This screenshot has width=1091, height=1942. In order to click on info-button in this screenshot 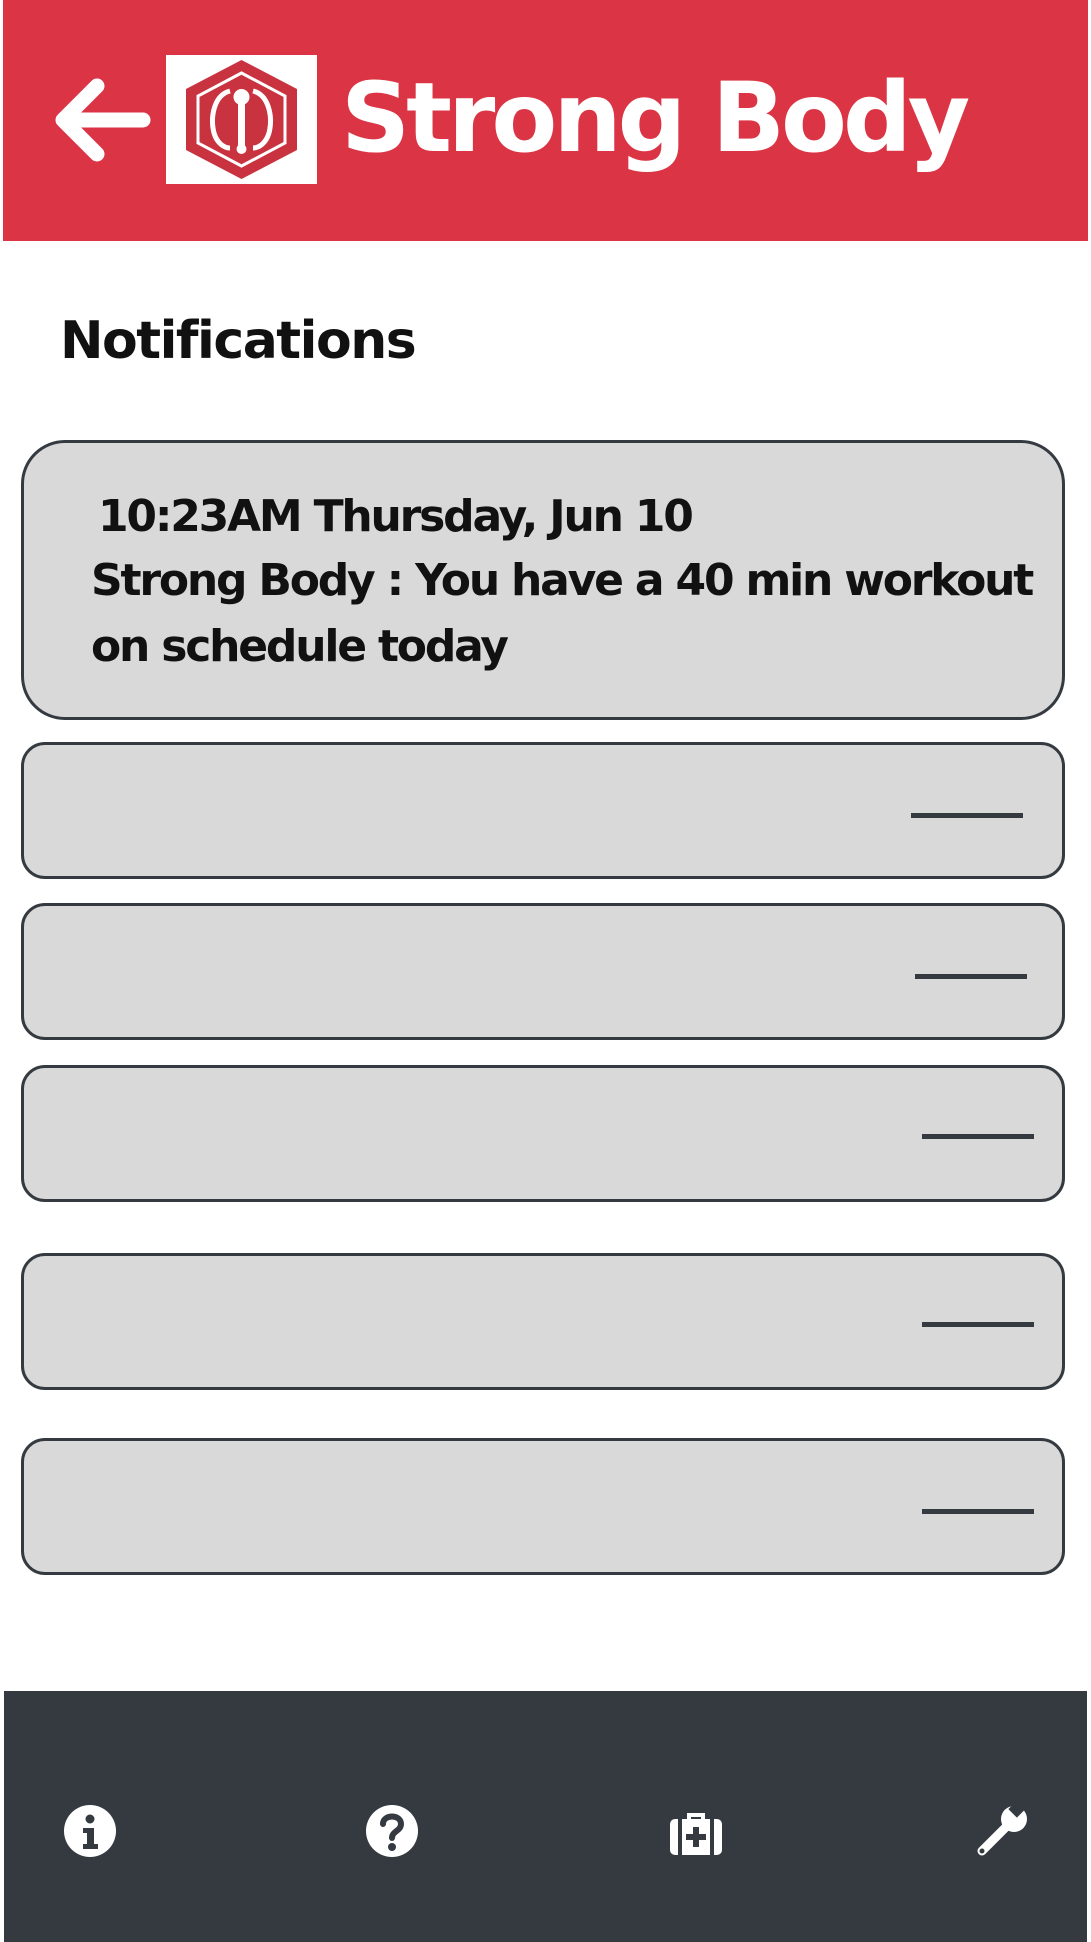, I will do `click(90, 1831)`.